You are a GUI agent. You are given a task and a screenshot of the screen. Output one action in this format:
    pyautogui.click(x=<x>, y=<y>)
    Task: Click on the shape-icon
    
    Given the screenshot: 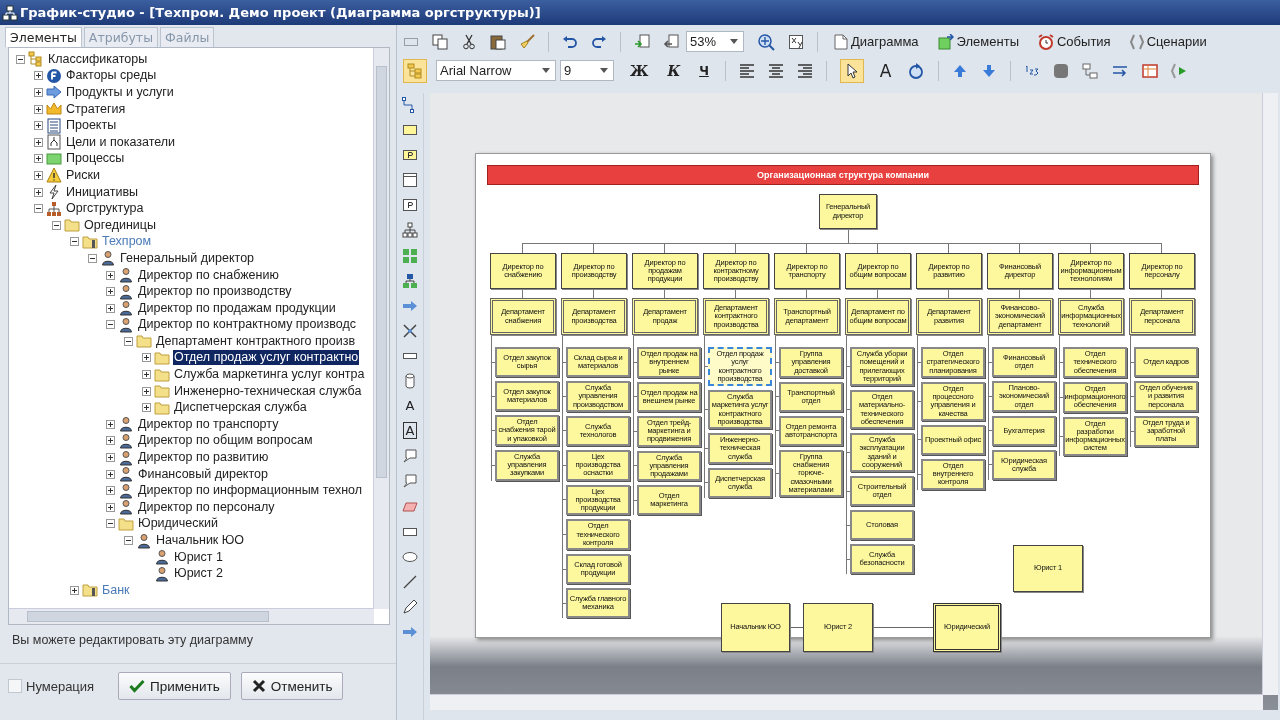 What is the action you would take?
    pyautogui.click(x=1061, y=70)
    